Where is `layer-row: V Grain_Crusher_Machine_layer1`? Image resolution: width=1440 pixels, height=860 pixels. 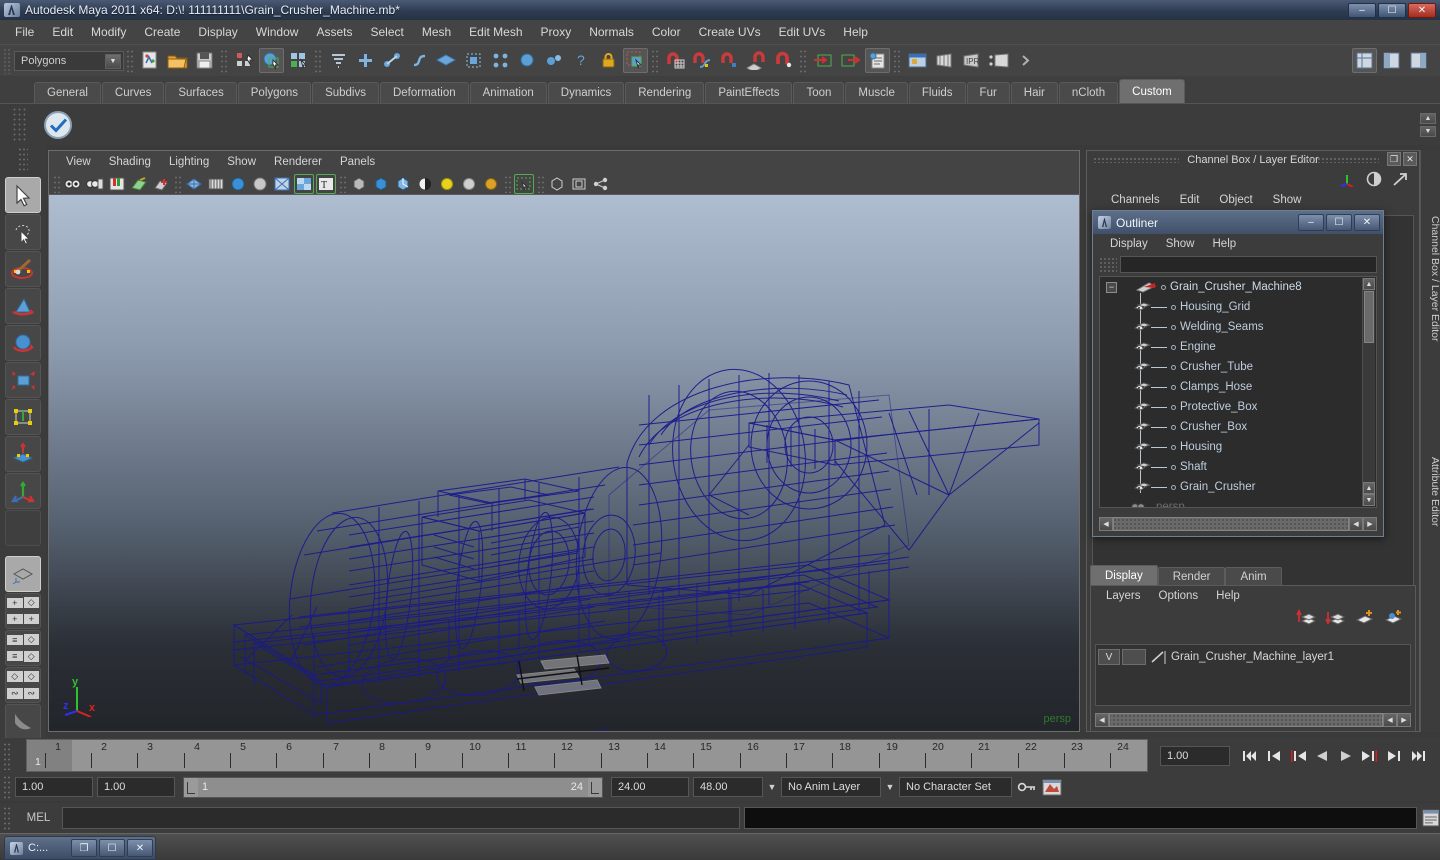
layer-row: V Grain_Crusher_Machine_layer1 is located at coordinates (1253, 657).